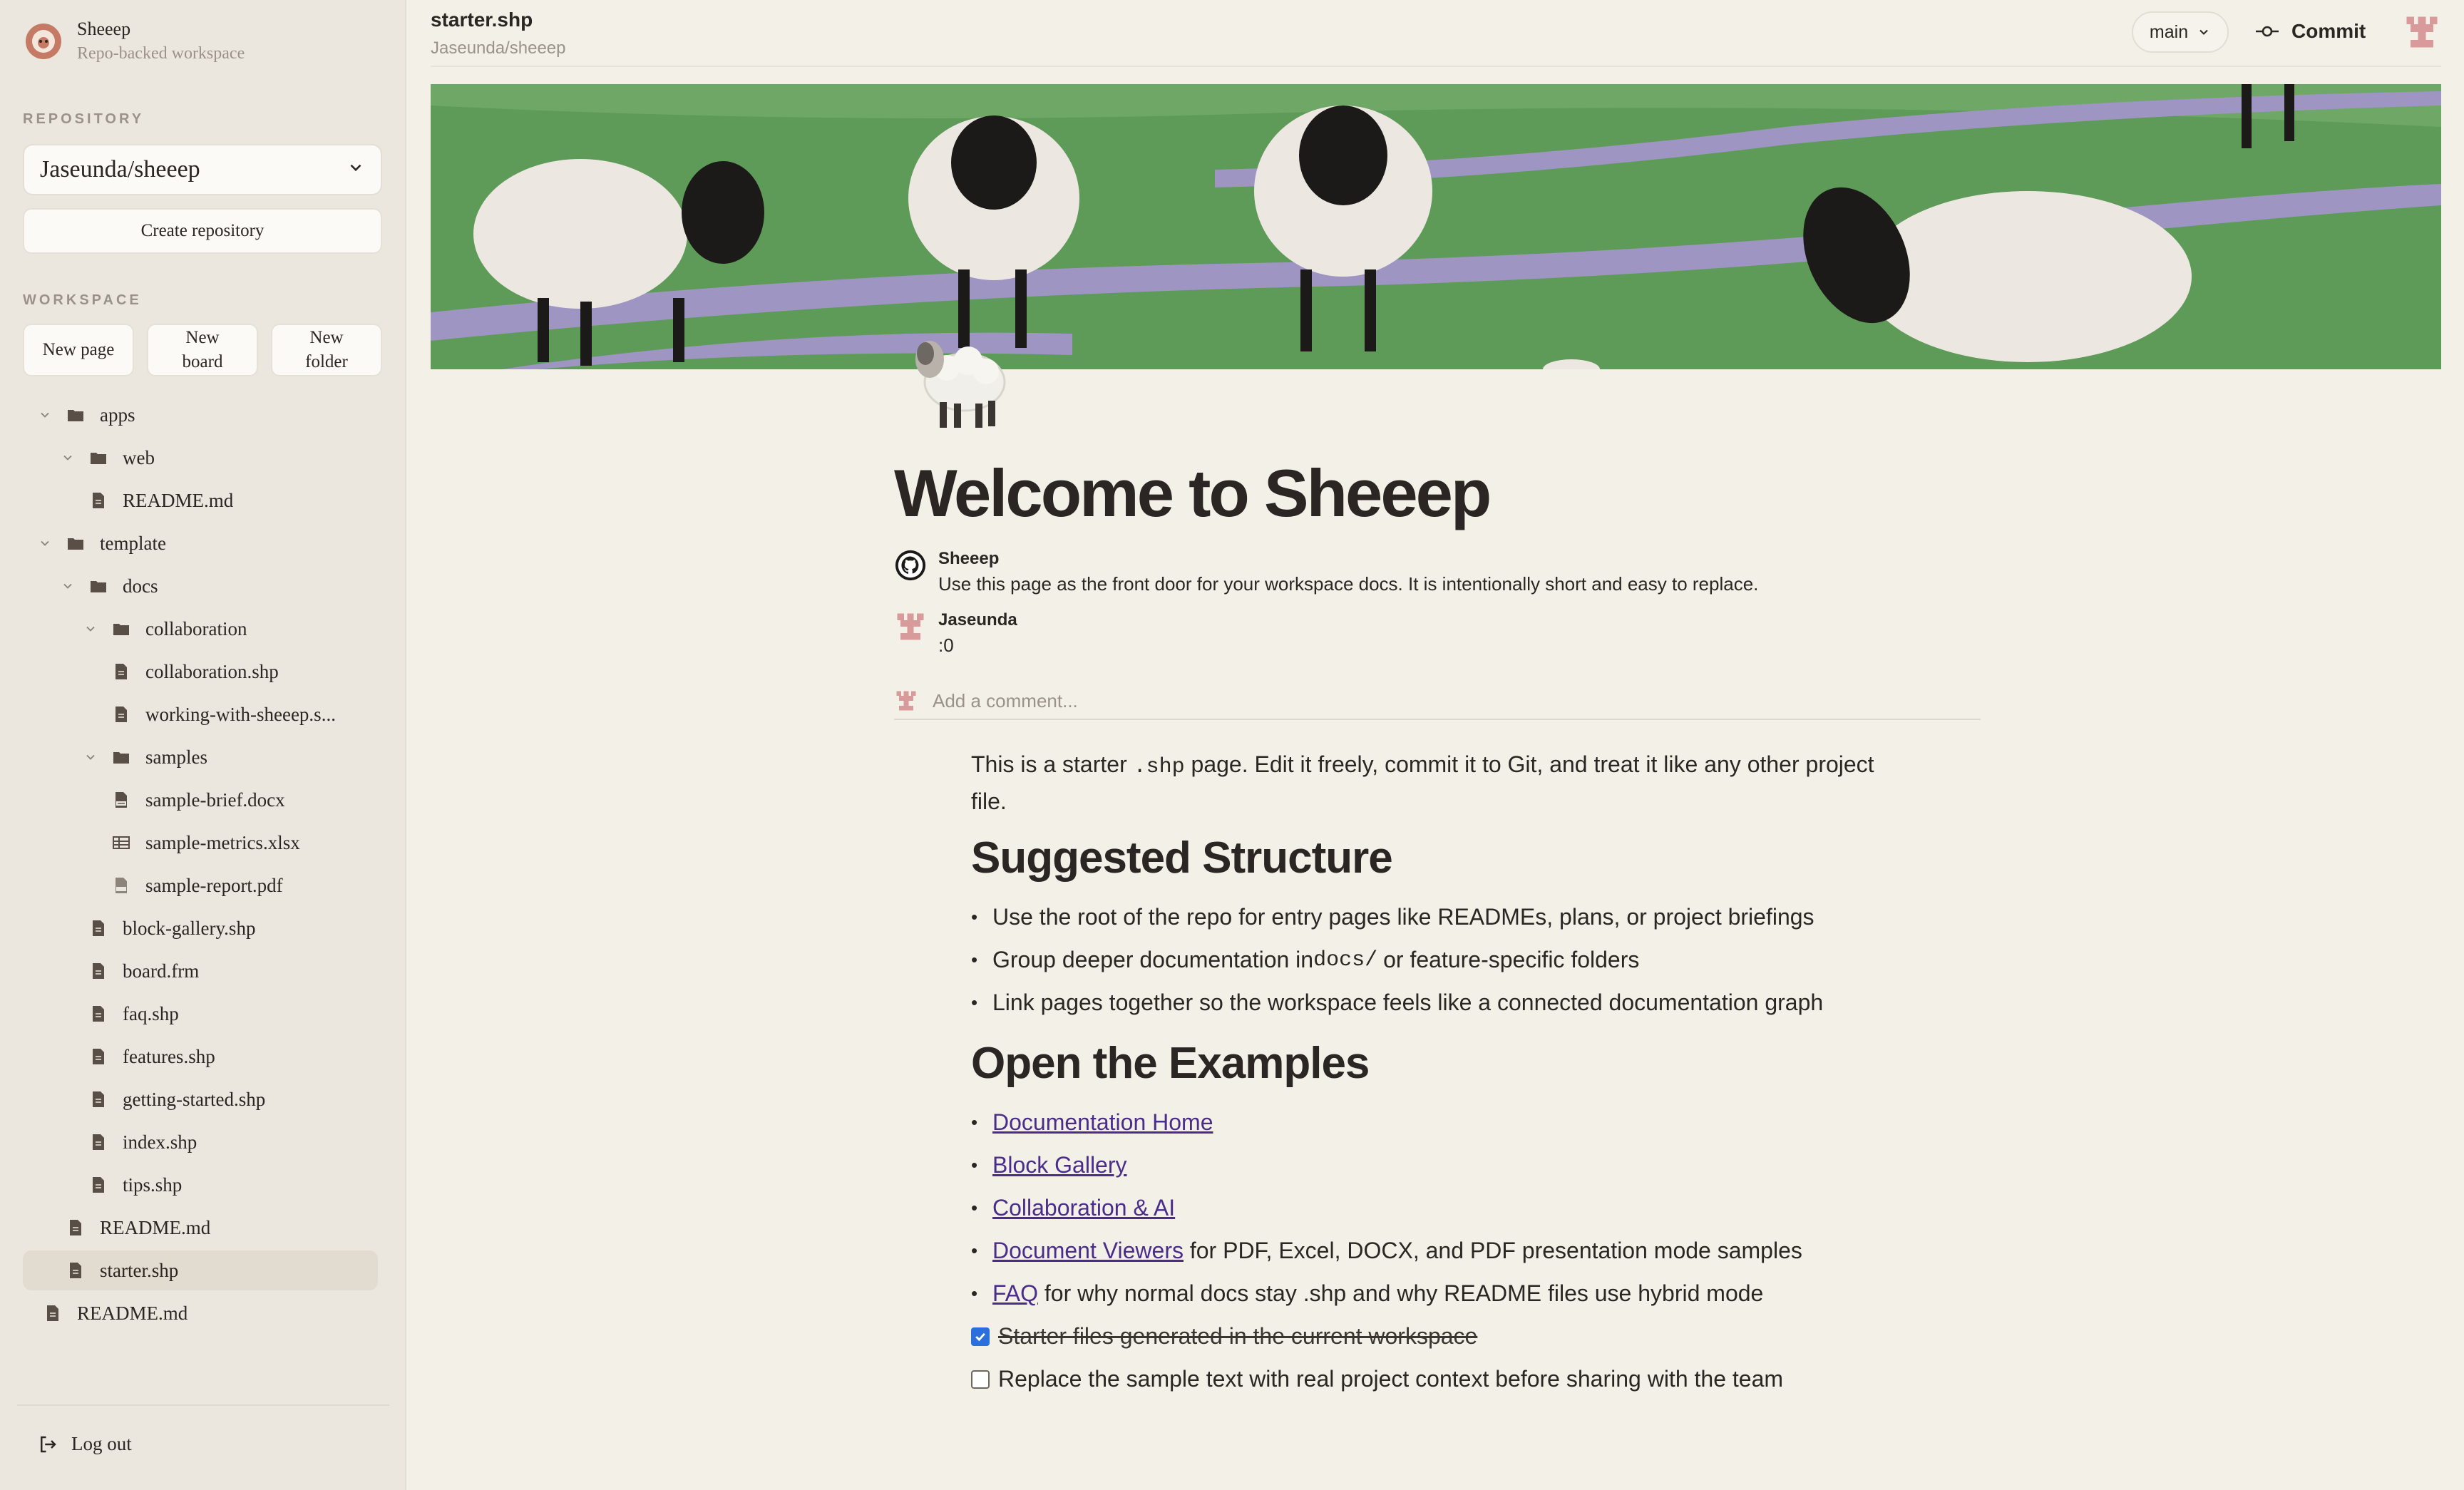  Describe the element at coordinates (200, 1270) in the screenshot. I see `tree-file: starter.shp` at that location.